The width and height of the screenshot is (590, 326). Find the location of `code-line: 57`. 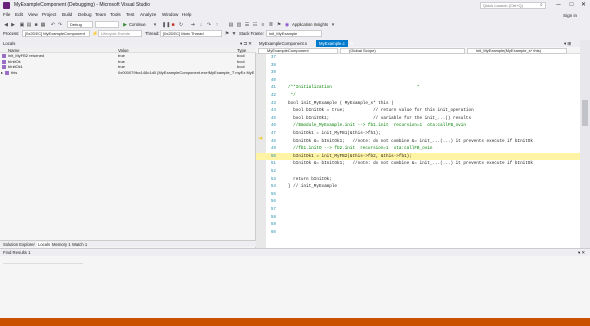

code-line: 57 is located at coordinates (418, 210).